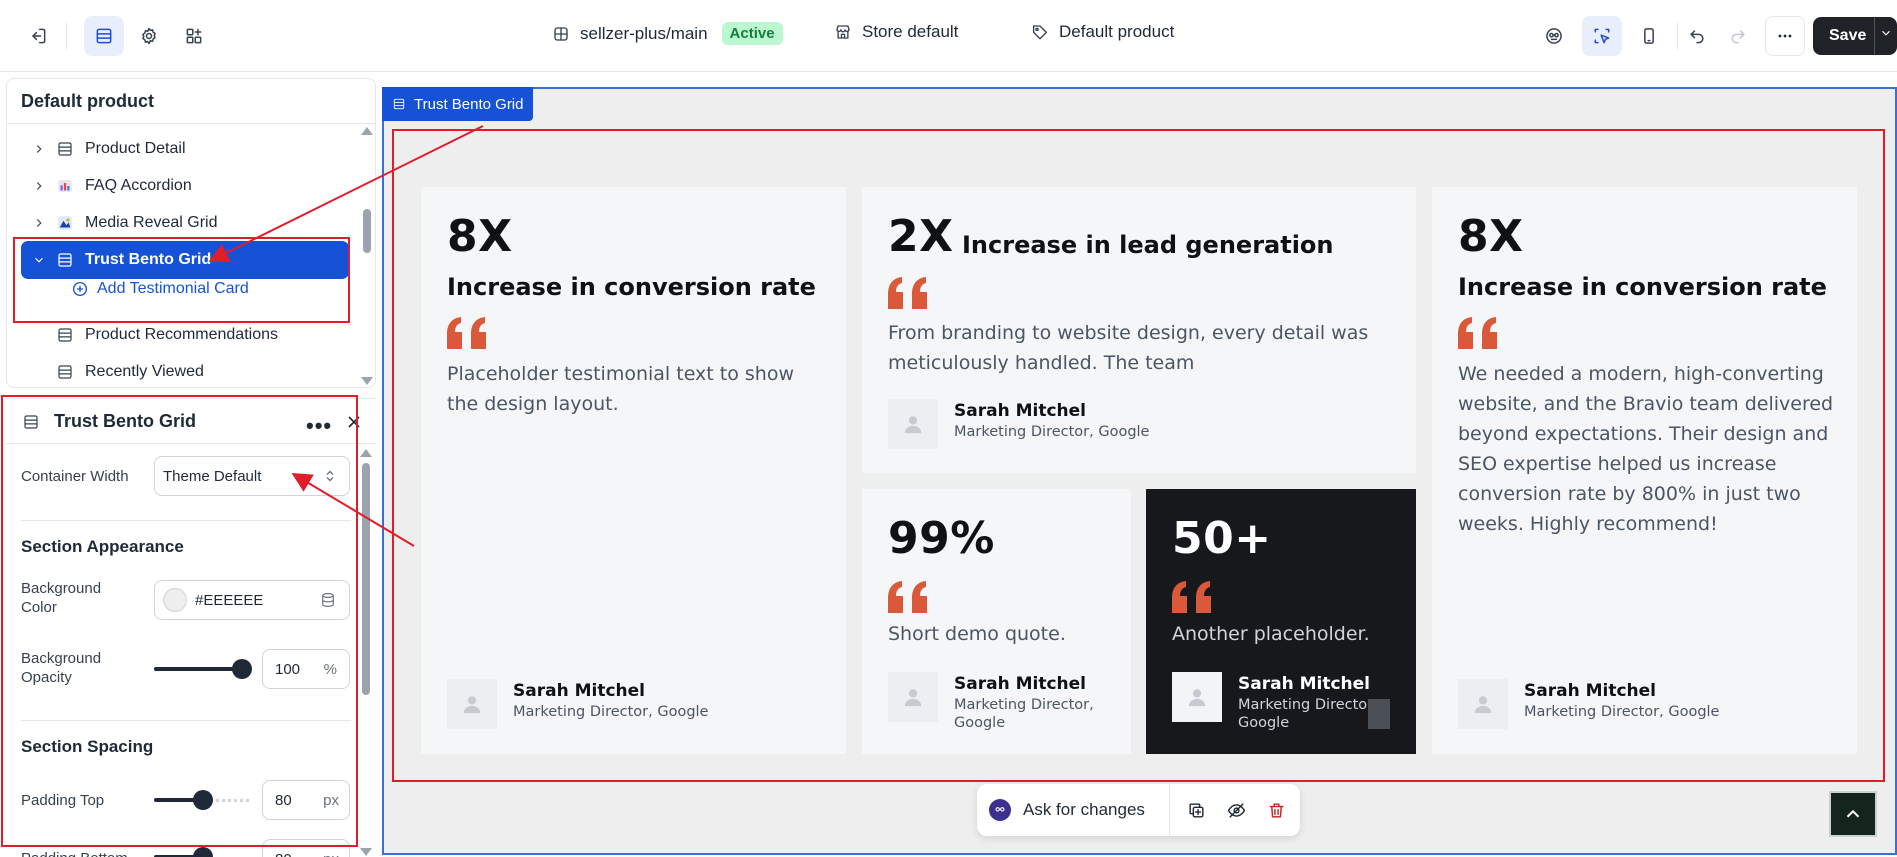 The width and height of the screenshot is (1897, 857). Describe the element at coordinates (252, 476) in the screenshot. I see `container-width-select: Theme Default` at that location.